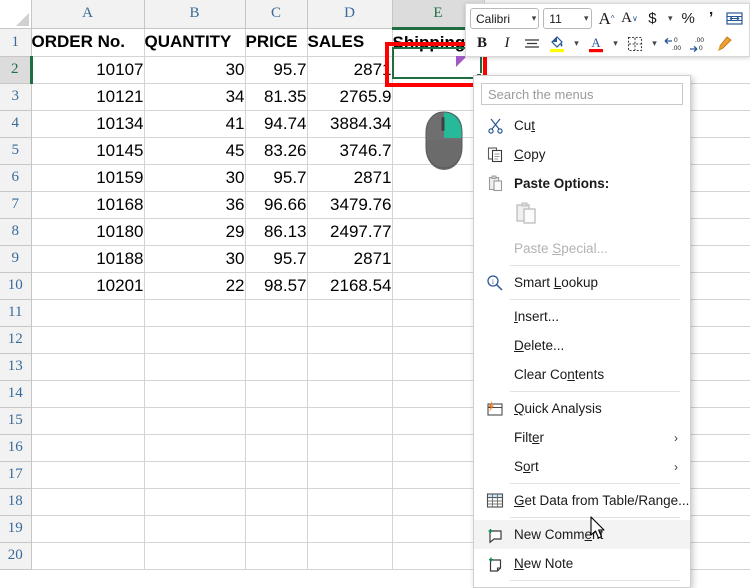 The width and height of the screenshot is (750, 588). Describe the element at coordinates (350, 97) in the screenshot. I see `cell-D3: 2765.9` at that location.